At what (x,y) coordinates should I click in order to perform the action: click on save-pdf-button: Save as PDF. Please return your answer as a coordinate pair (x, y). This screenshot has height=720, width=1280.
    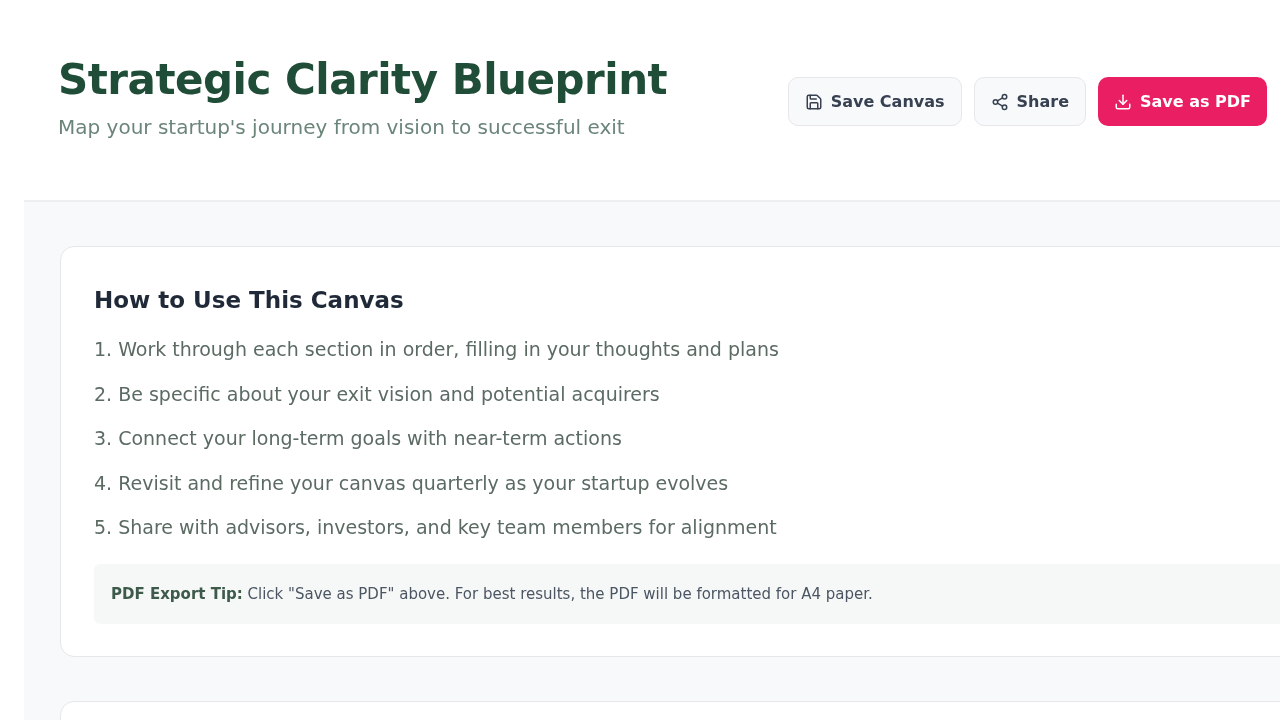
    Looking at the image, I should click on (1182, 101).